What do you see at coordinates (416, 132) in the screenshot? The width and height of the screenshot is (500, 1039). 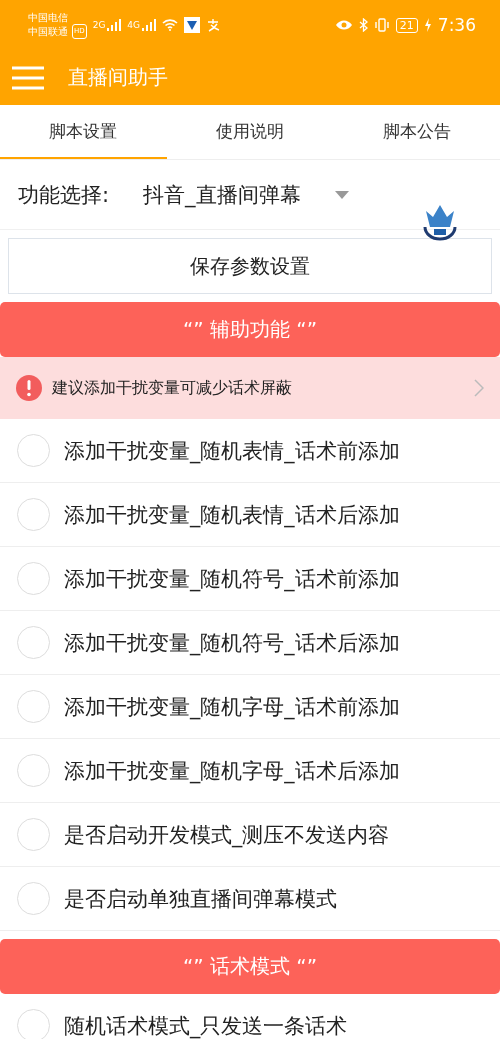 I see `tab: 脚本公告` at bounding box center [416, 132].